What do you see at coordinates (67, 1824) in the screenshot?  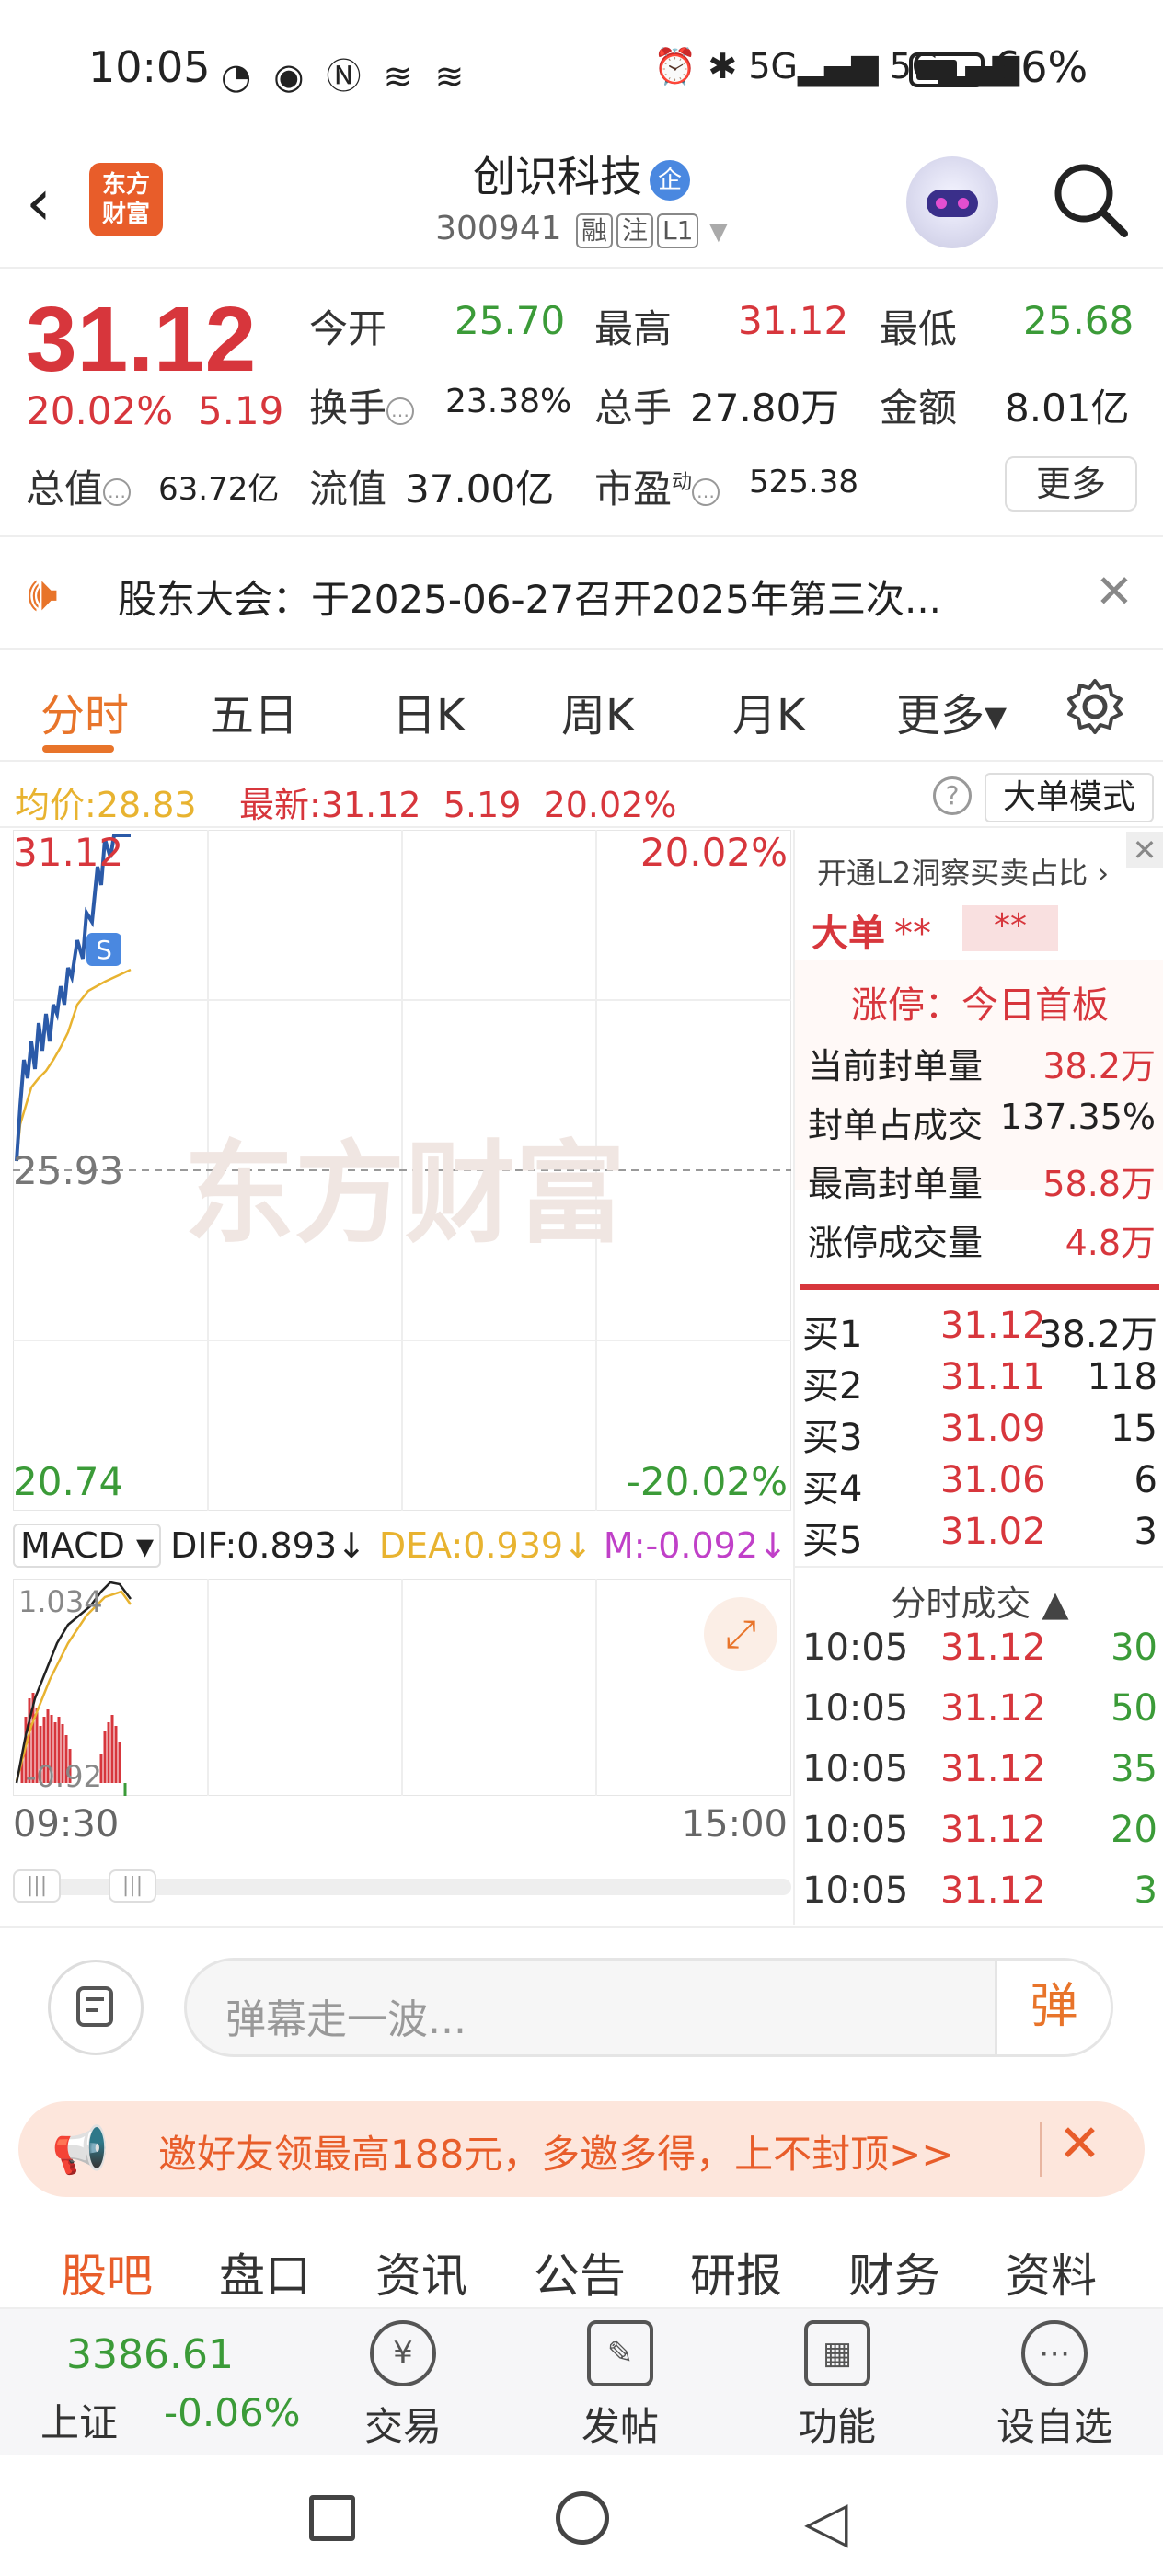 I see `time-start: 09:30` at bounding box center [67, 1824].